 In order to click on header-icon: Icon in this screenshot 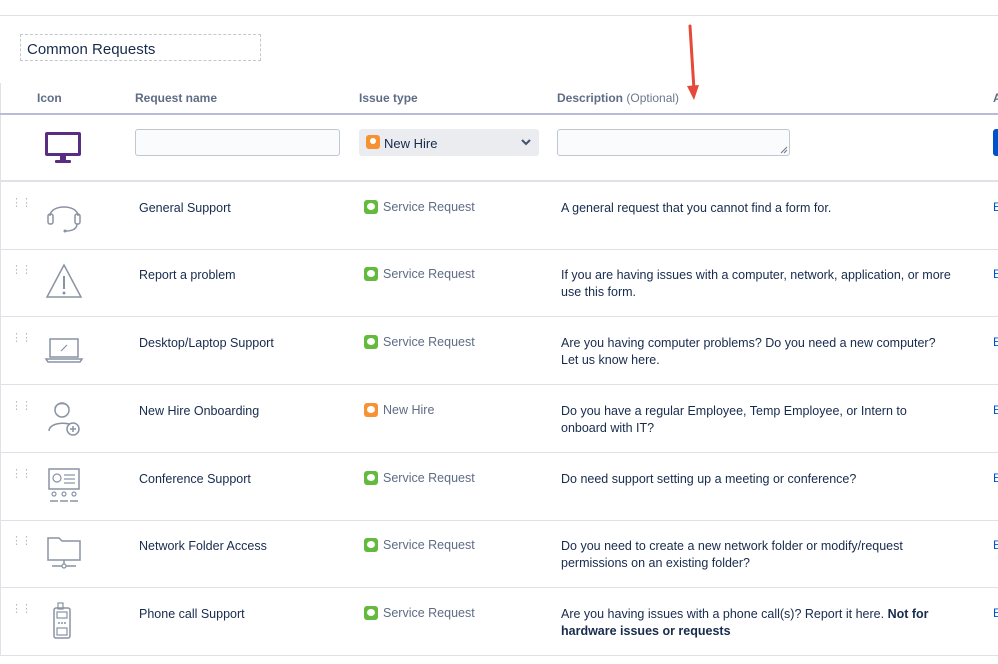, I will do `click(49, 98)`.